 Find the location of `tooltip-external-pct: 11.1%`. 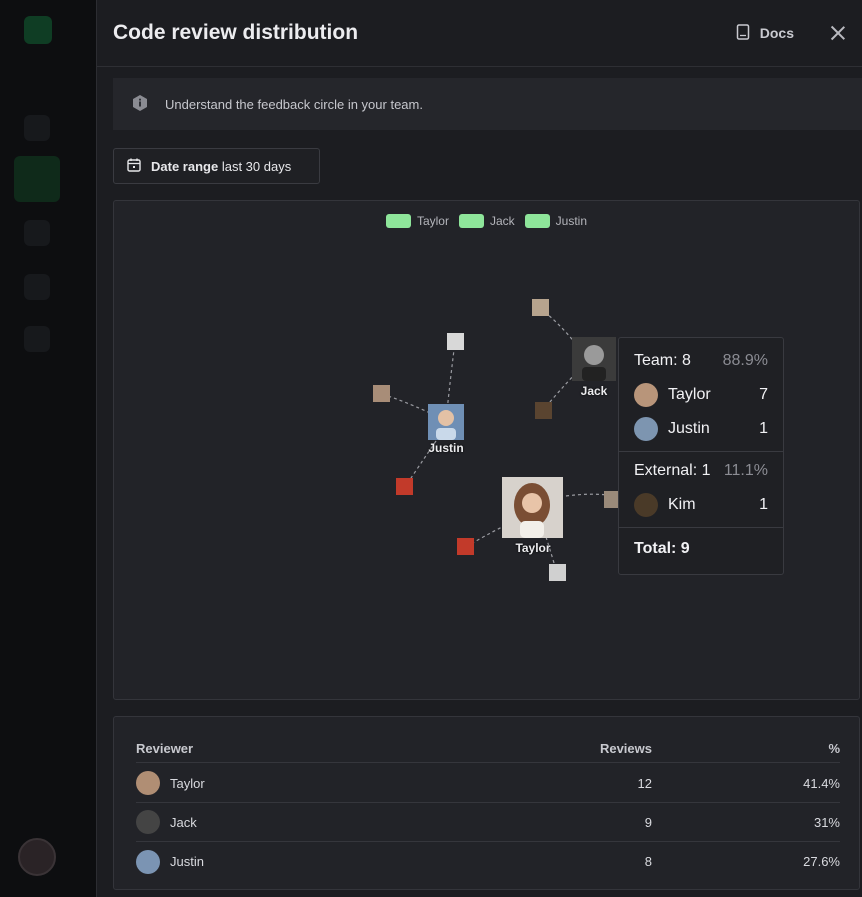

tooltip-external-pct: 11.1% is located at coordinates (745, 470).